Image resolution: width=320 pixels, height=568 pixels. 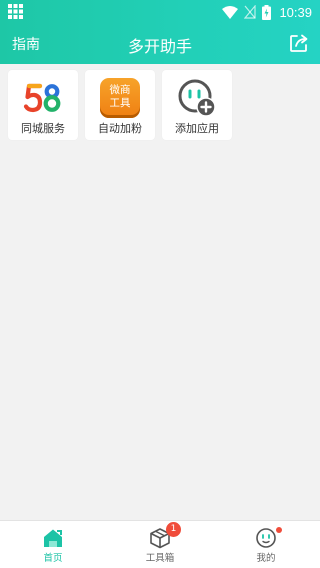 What do you see at coordinates (160, 12) in the screenshot?
I see `status-bar: 10:39` at bounding box center [160, 12].